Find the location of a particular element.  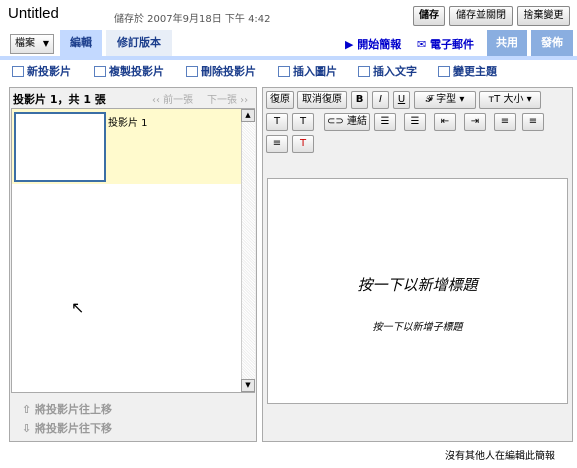

copy-slide-button: 複製投影片 is located at coordinates (129, 71).